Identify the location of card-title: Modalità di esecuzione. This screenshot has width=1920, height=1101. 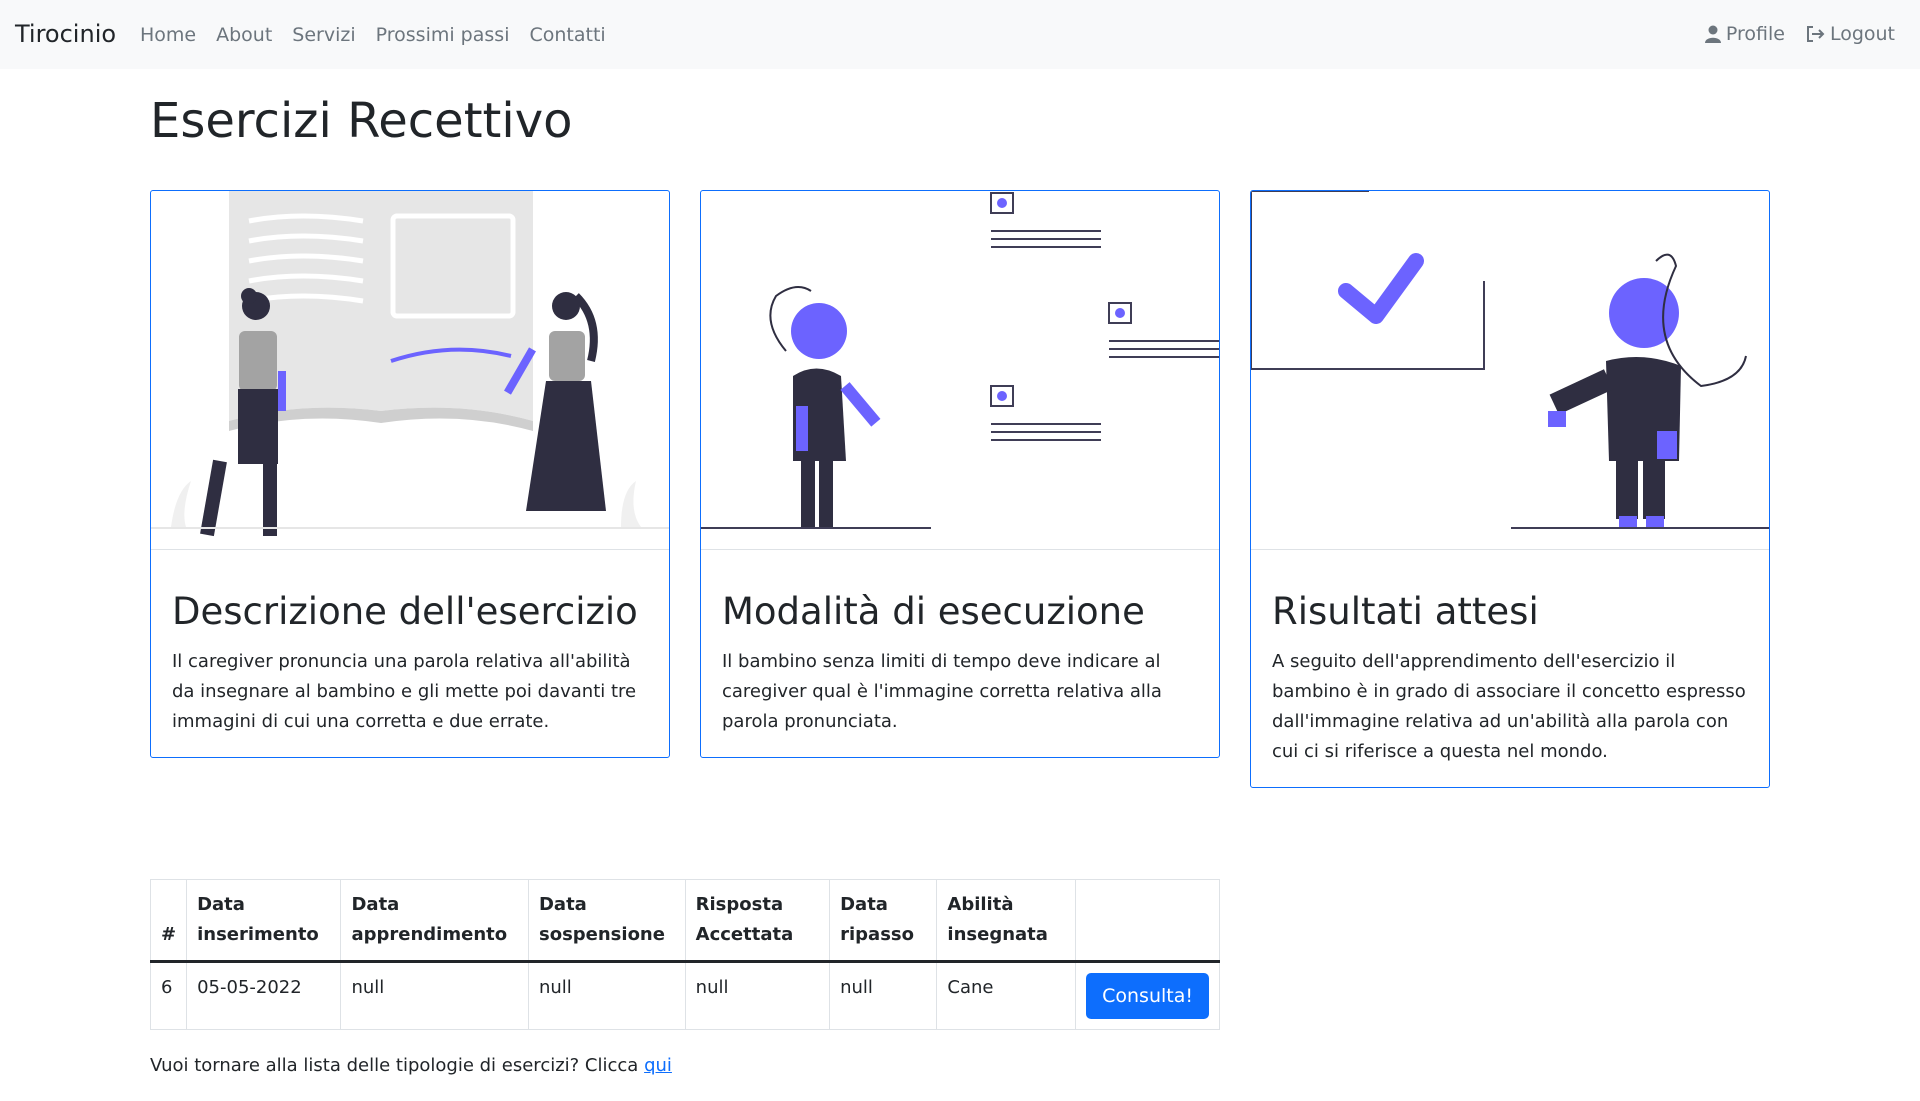
(933, 611).